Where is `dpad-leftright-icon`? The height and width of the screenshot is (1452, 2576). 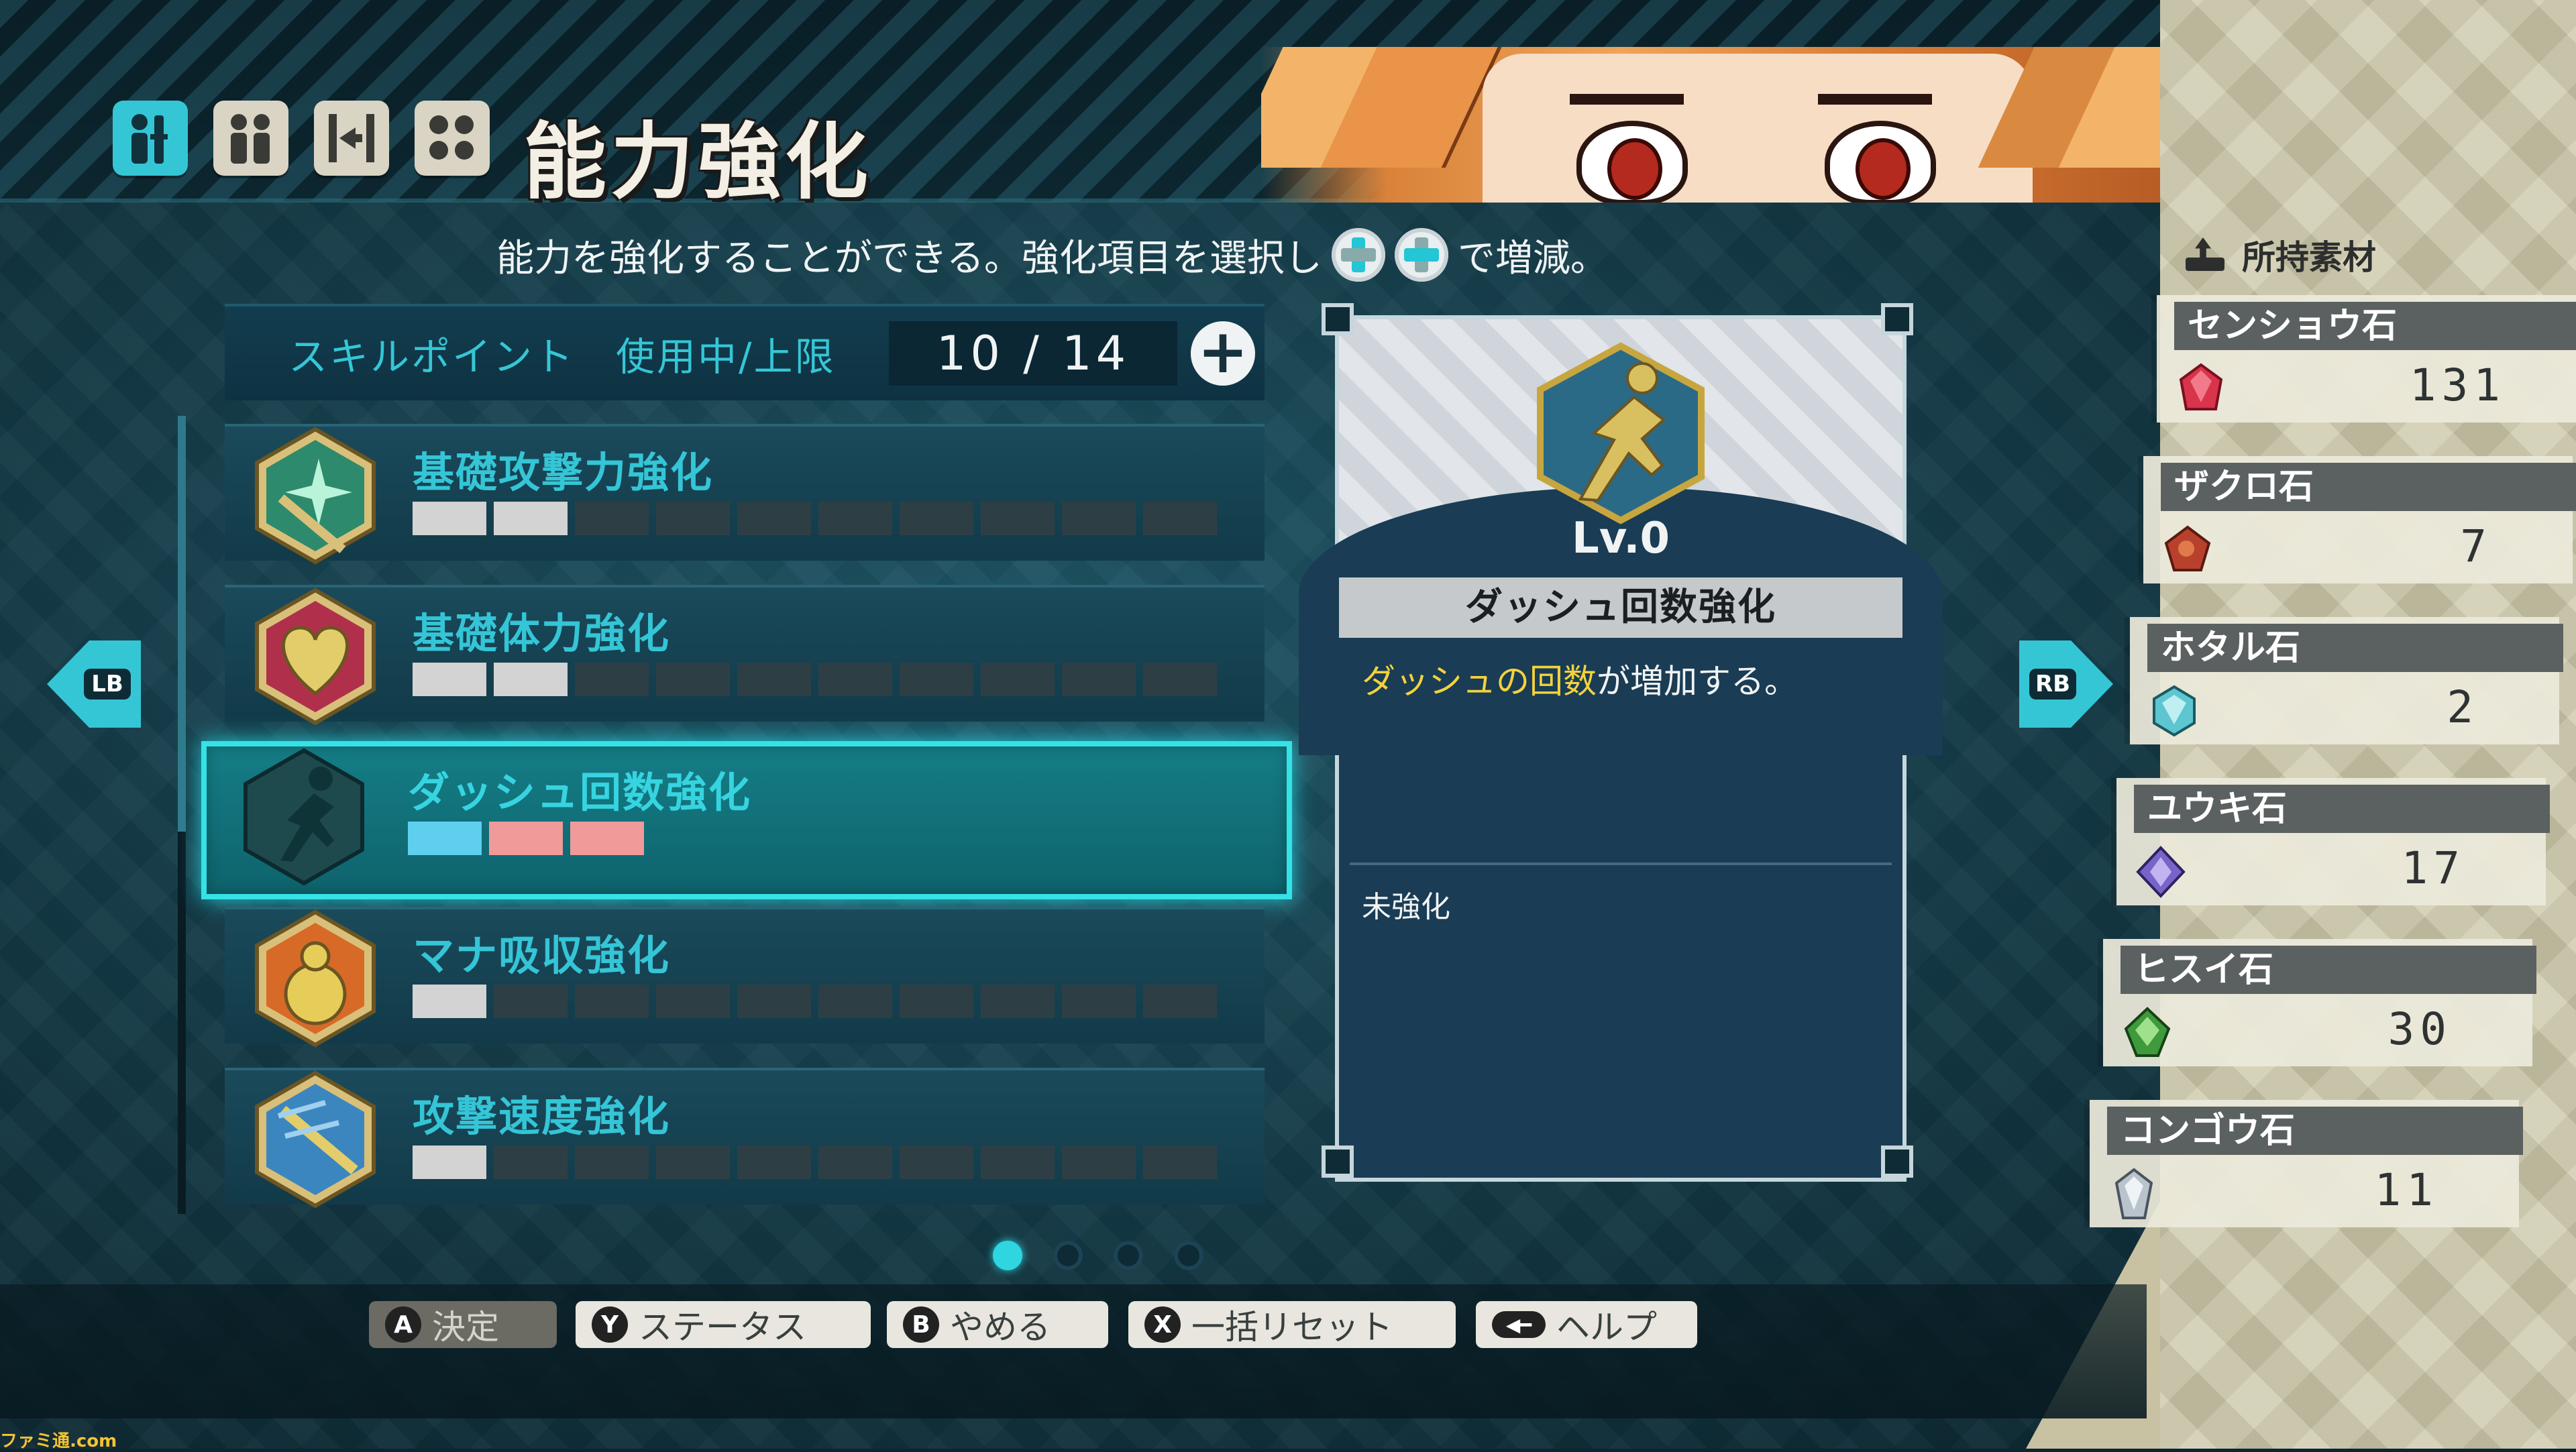
dpad-leftright-icon is located at coordinates (1421, 255).